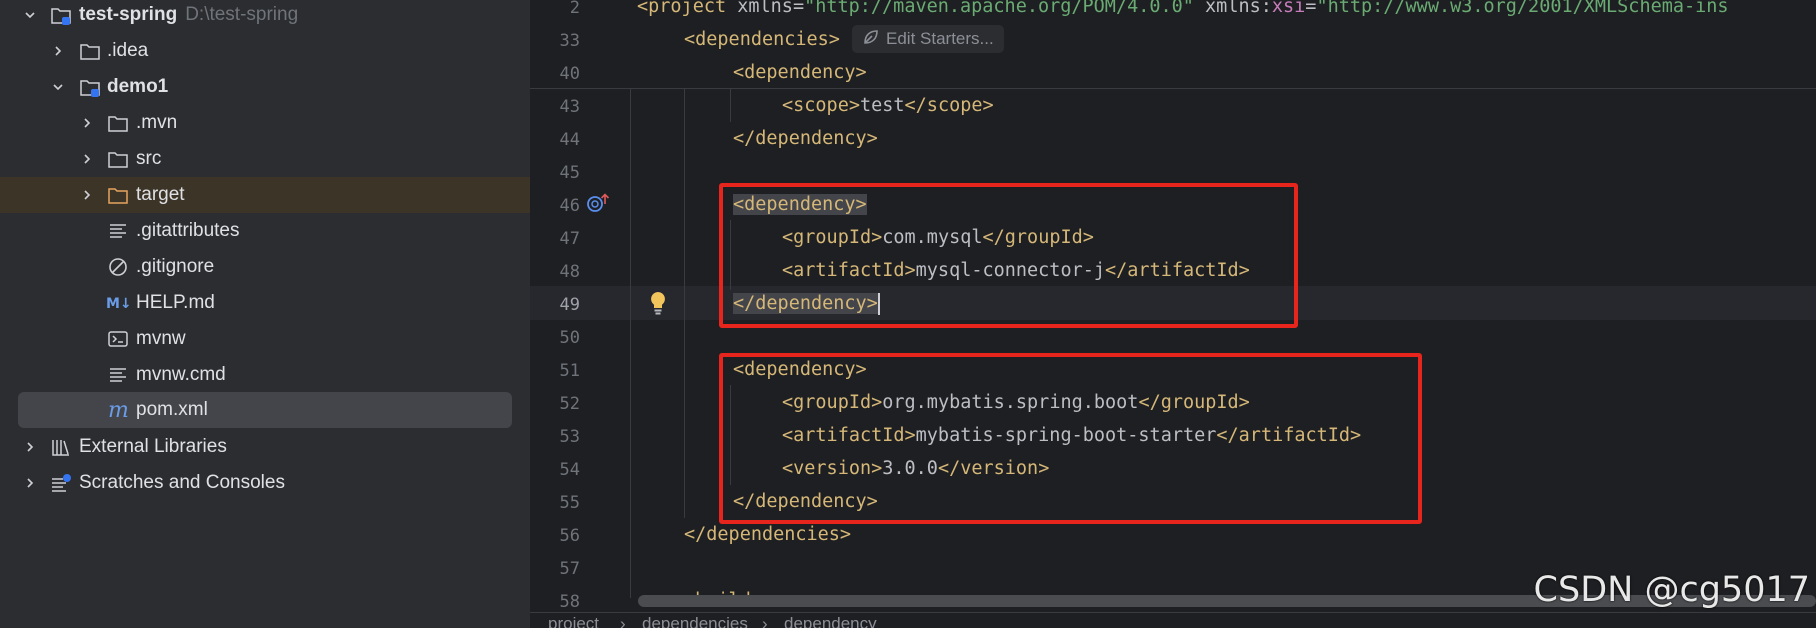  What do you see at coordinates (265, 303) in the screenshot?
I see `tree-item-help-md: M↓ HELP.md` at bounding box center [265, 303].